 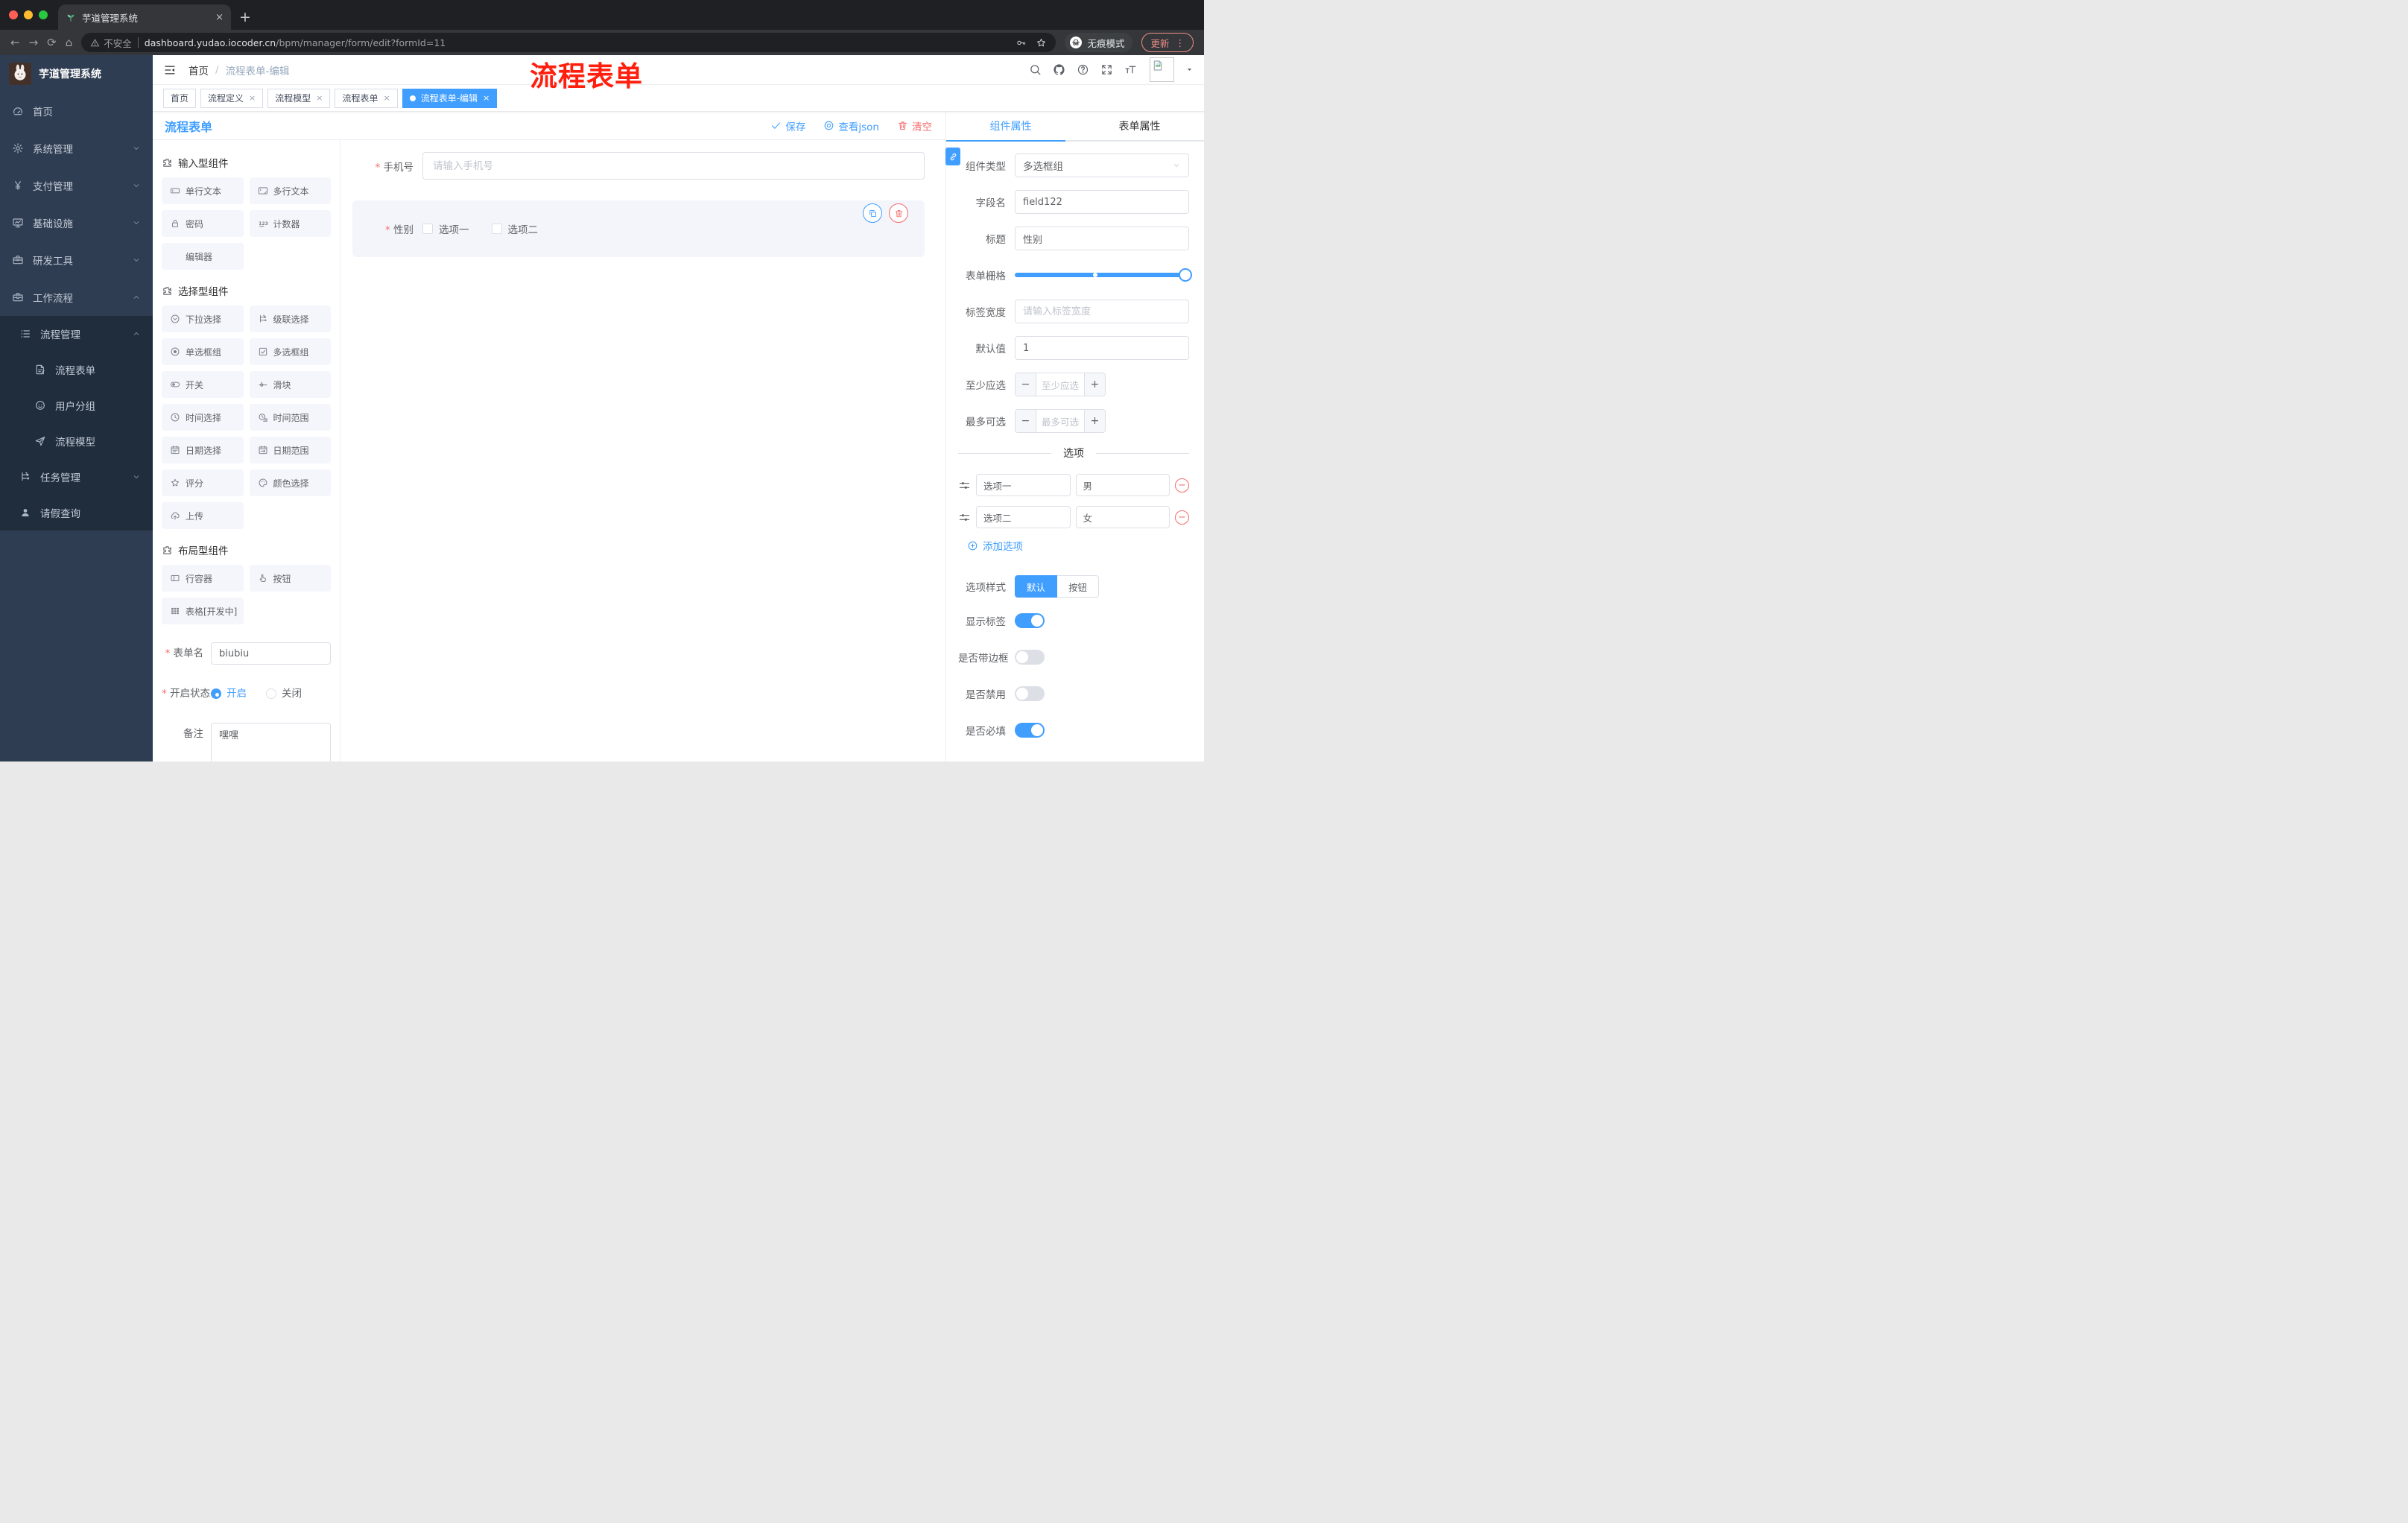 I want to click on style-default-button: 默认, so click(x=1036, y=587).